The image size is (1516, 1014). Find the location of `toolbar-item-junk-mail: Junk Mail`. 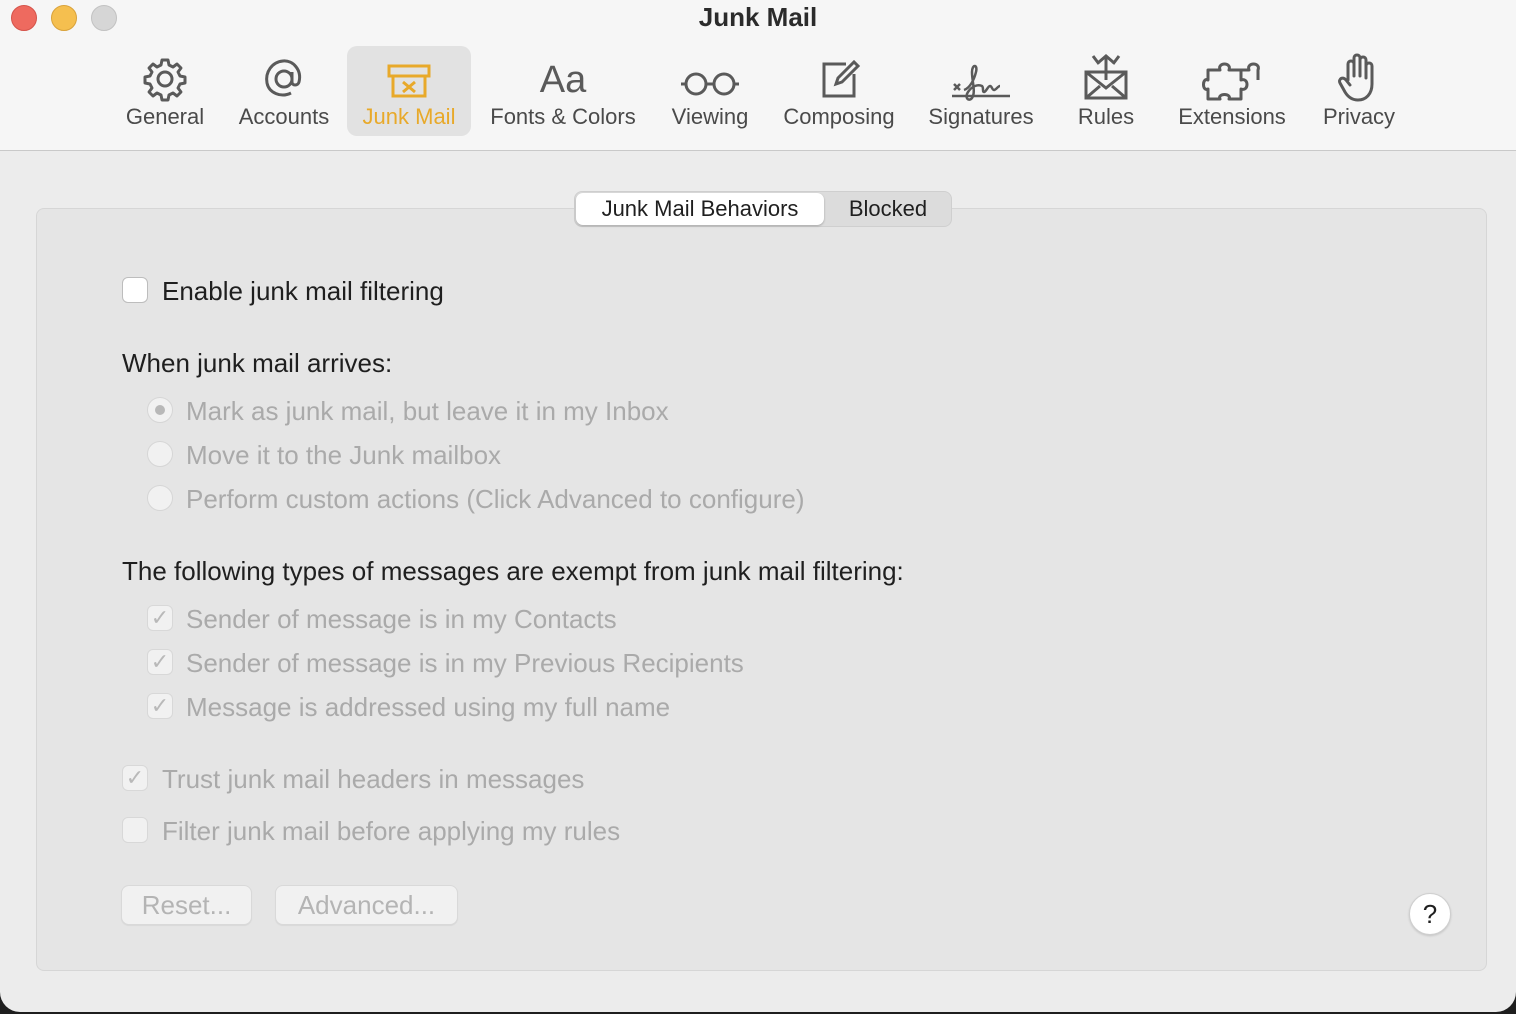

toolbar-item-junk-mail: Junk Mail is located at coordinates (409, 91).